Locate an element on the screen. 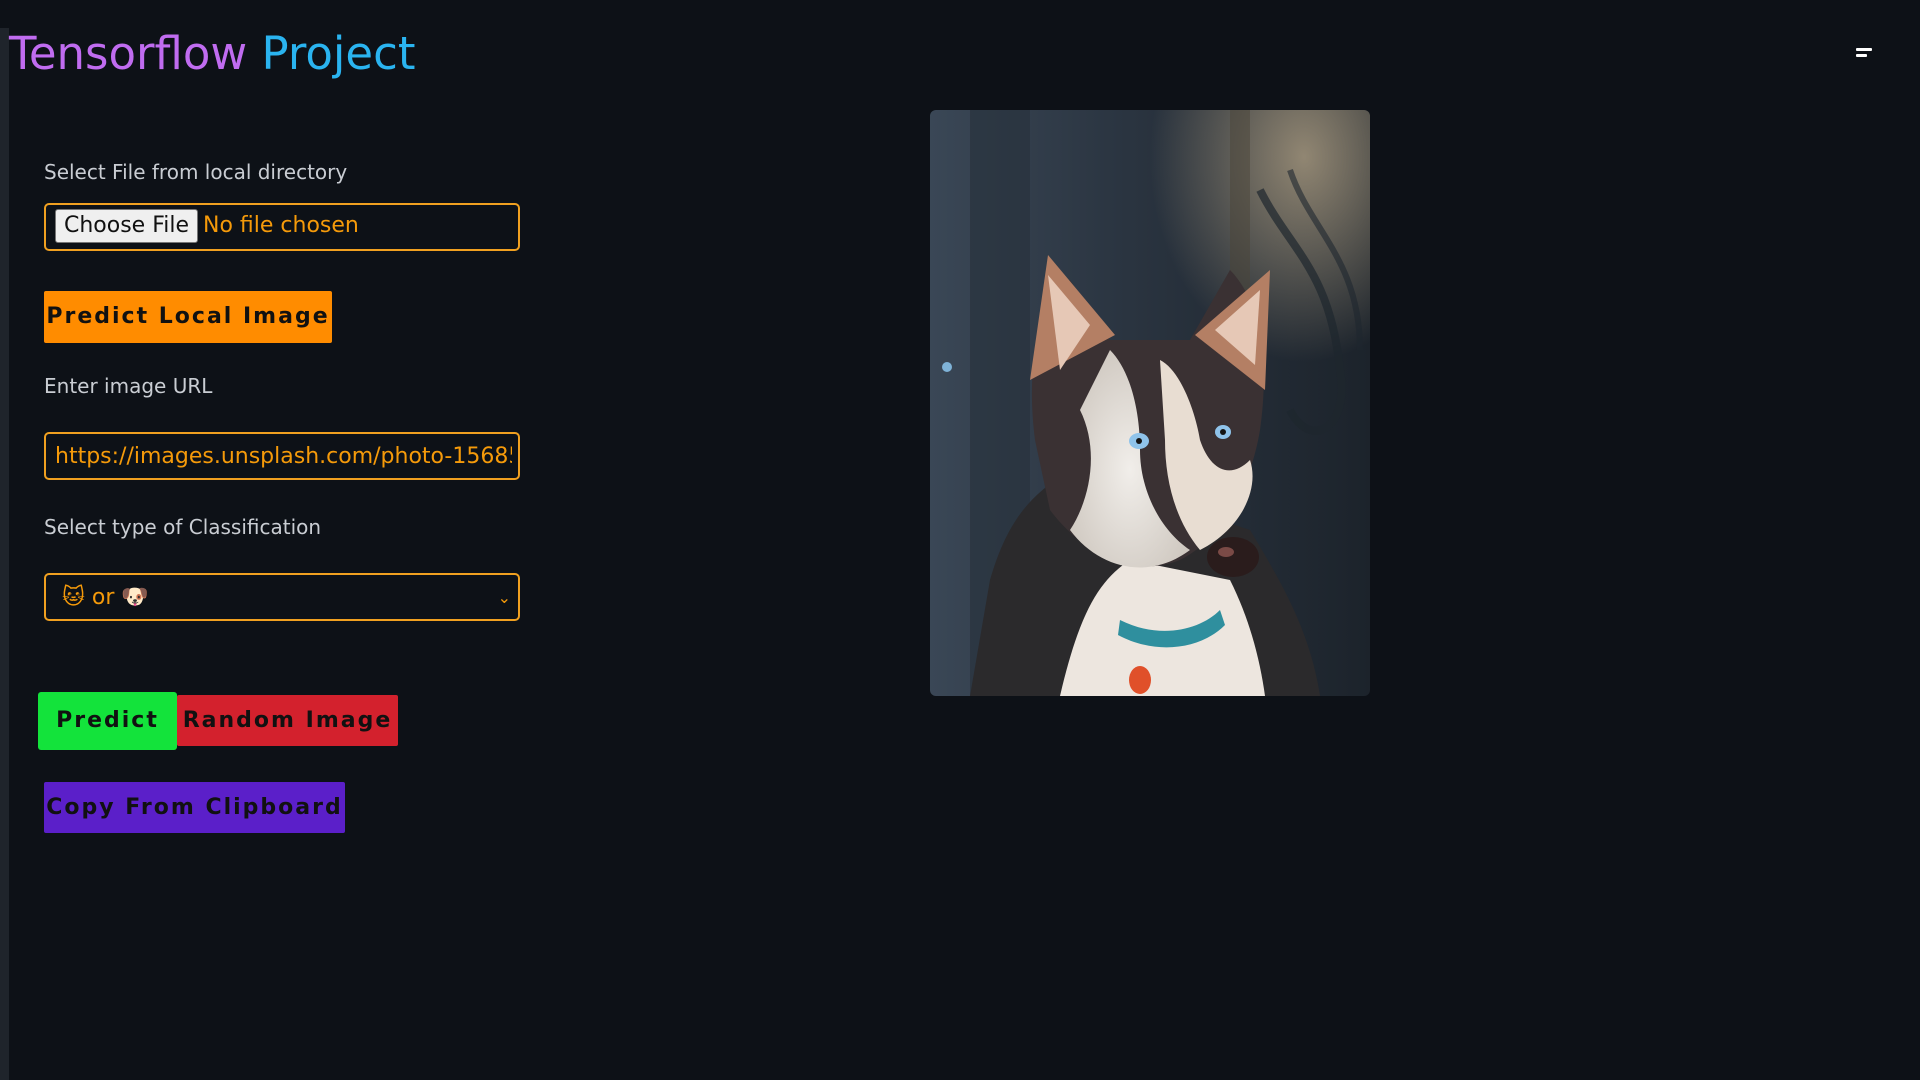  preview-image is located at coordinates (1150, 403).